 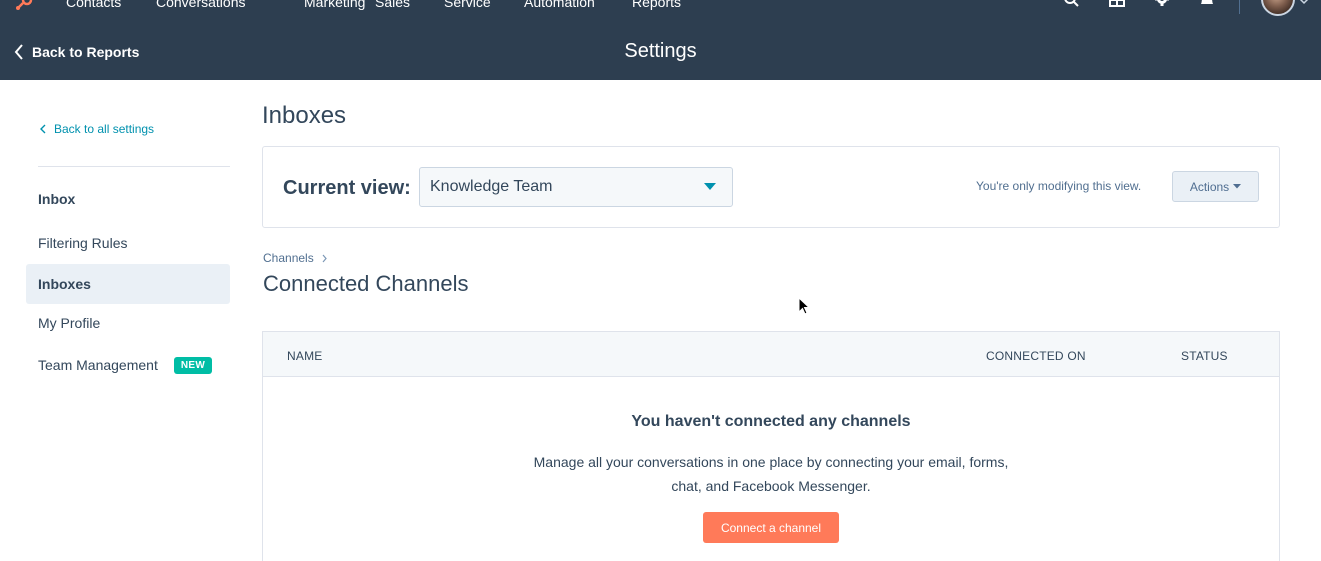 I want to click on nav-service: Service, so click(x=467, y=5).